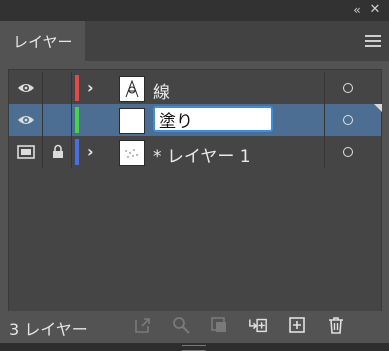 Image resolution: width=389 pixels, height=351 pixels. Describe the element at coordinates (375, 10) in the screenshot. I see `close-icon: ✕` at that location.